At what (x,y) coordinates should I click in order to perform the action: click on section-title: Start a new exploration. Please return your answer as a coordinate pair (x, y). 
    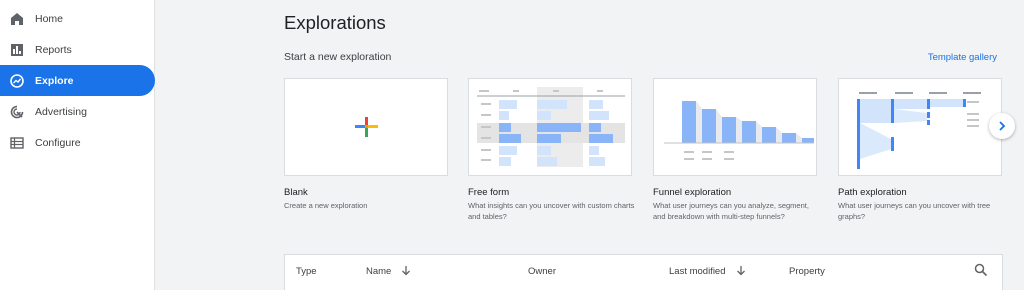
    Looking at the image, I should click on (338, 57).